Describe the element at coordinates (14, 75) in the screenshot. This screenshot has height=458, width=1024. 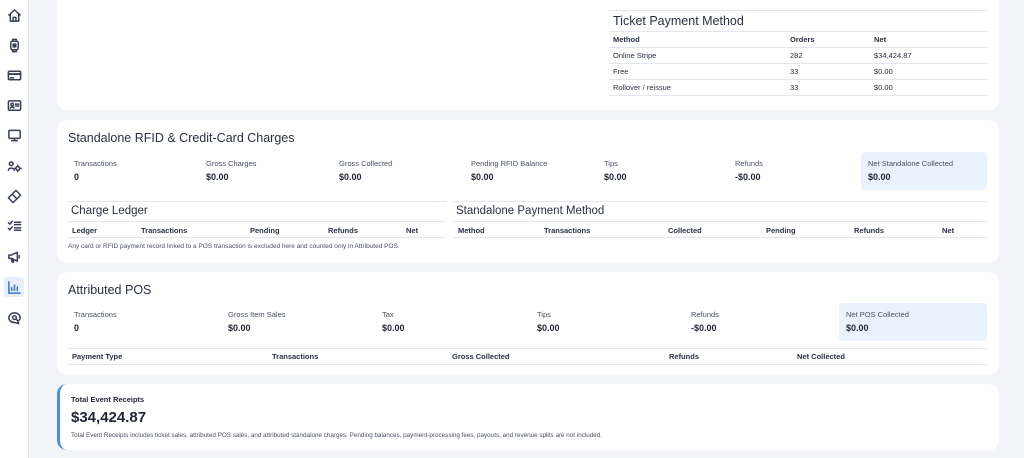
I see `credit-card-icon` at that location.